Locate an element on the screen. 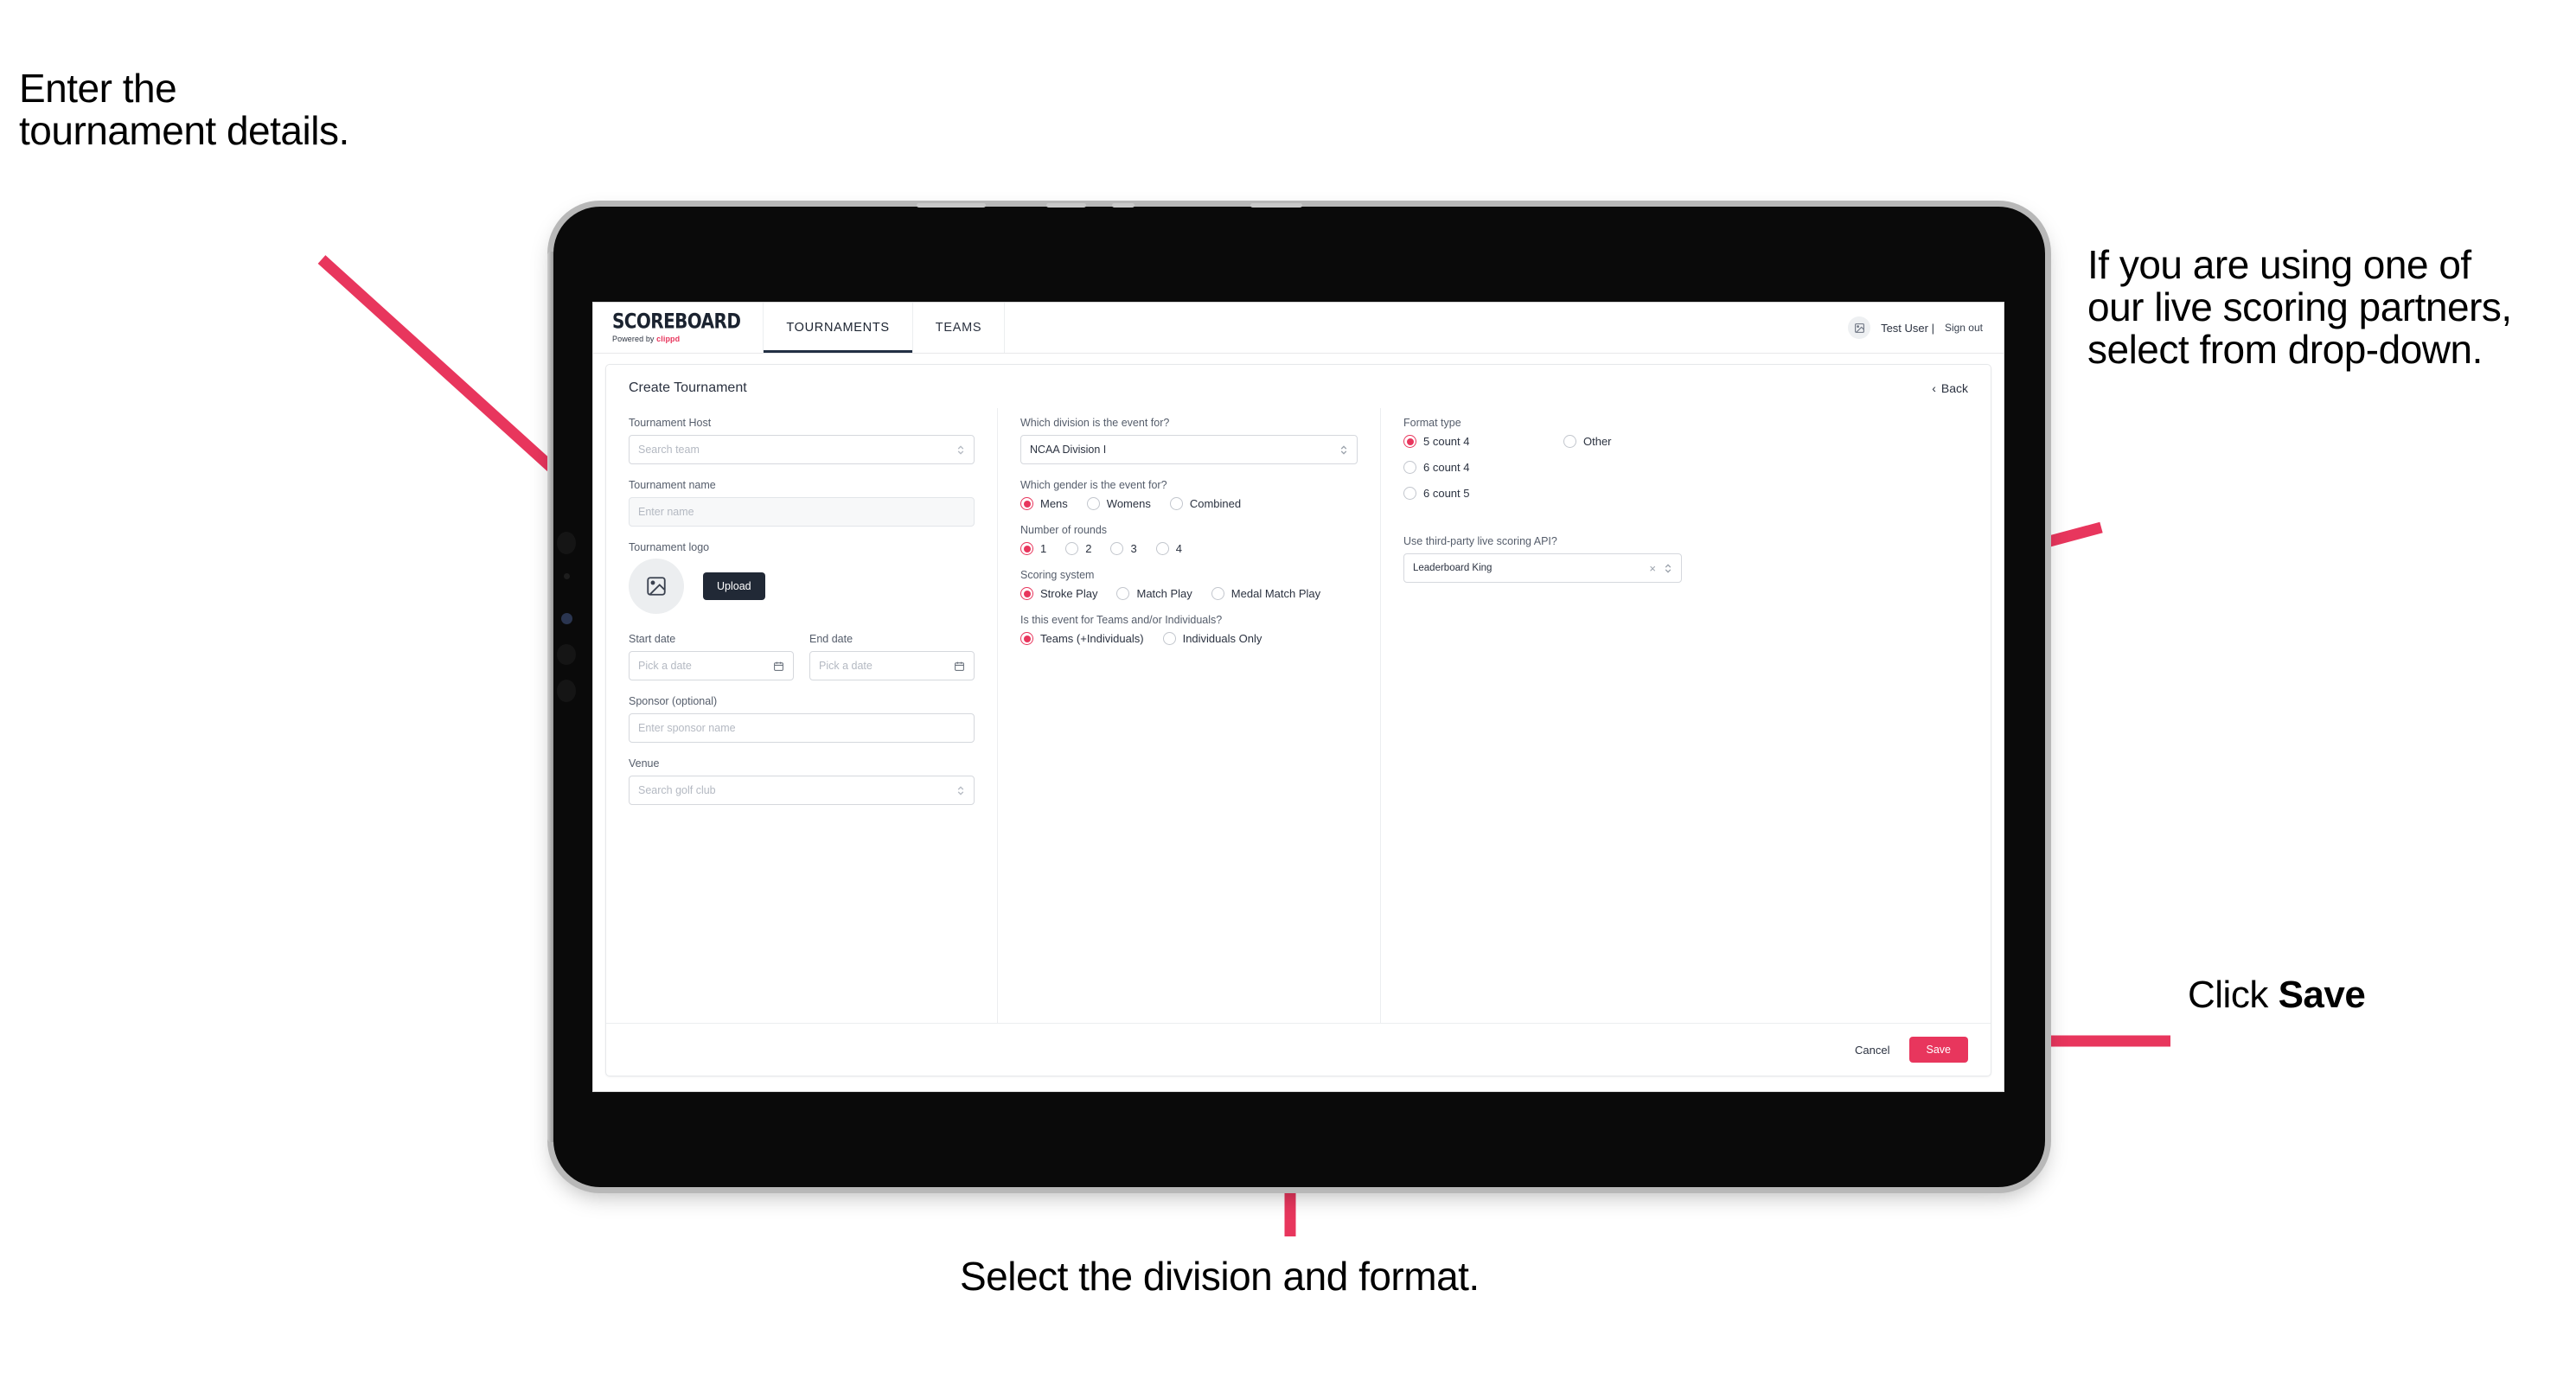 The width and height of the screenshot is (2576, 1386). save-button: Save is located at coordinates (1938, 1050).